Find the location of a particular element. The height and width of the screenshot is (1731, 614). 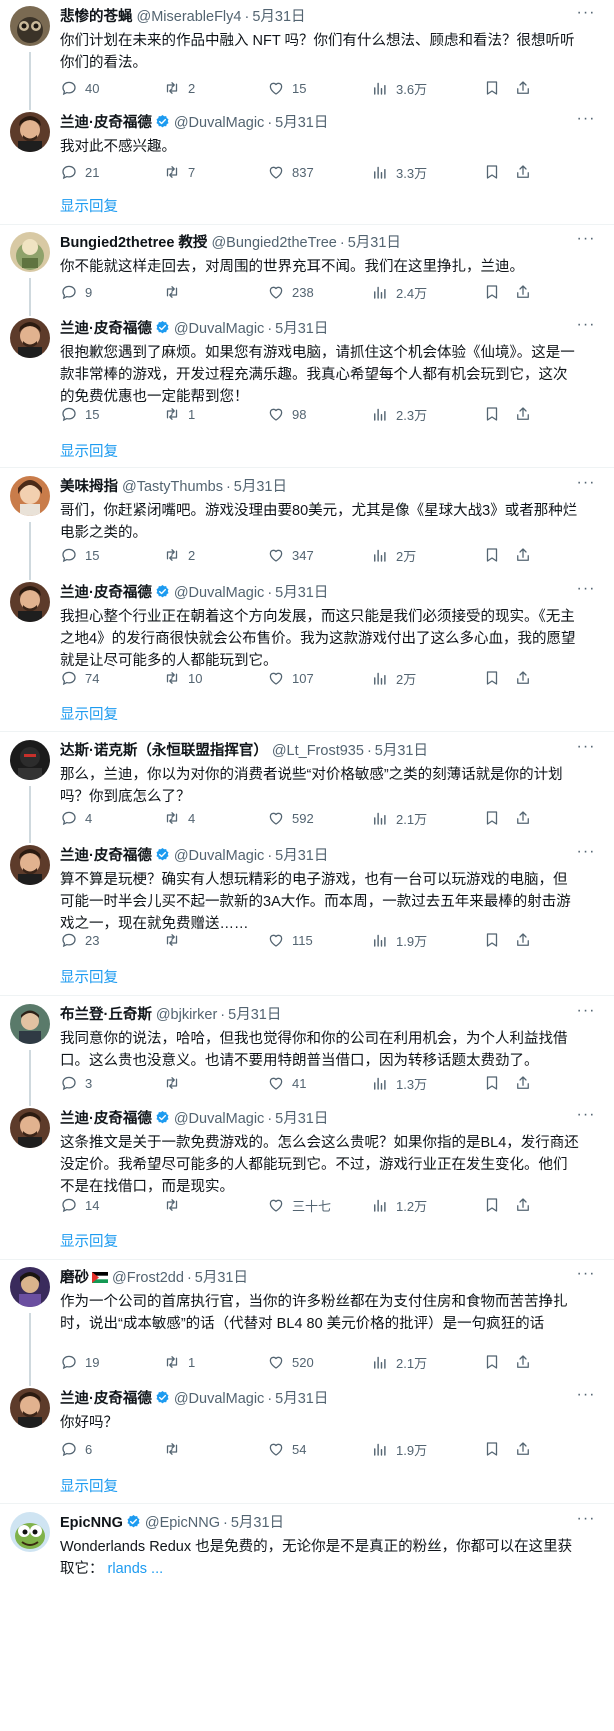

reply-button: 14 is located at coordinates (79, 1205).